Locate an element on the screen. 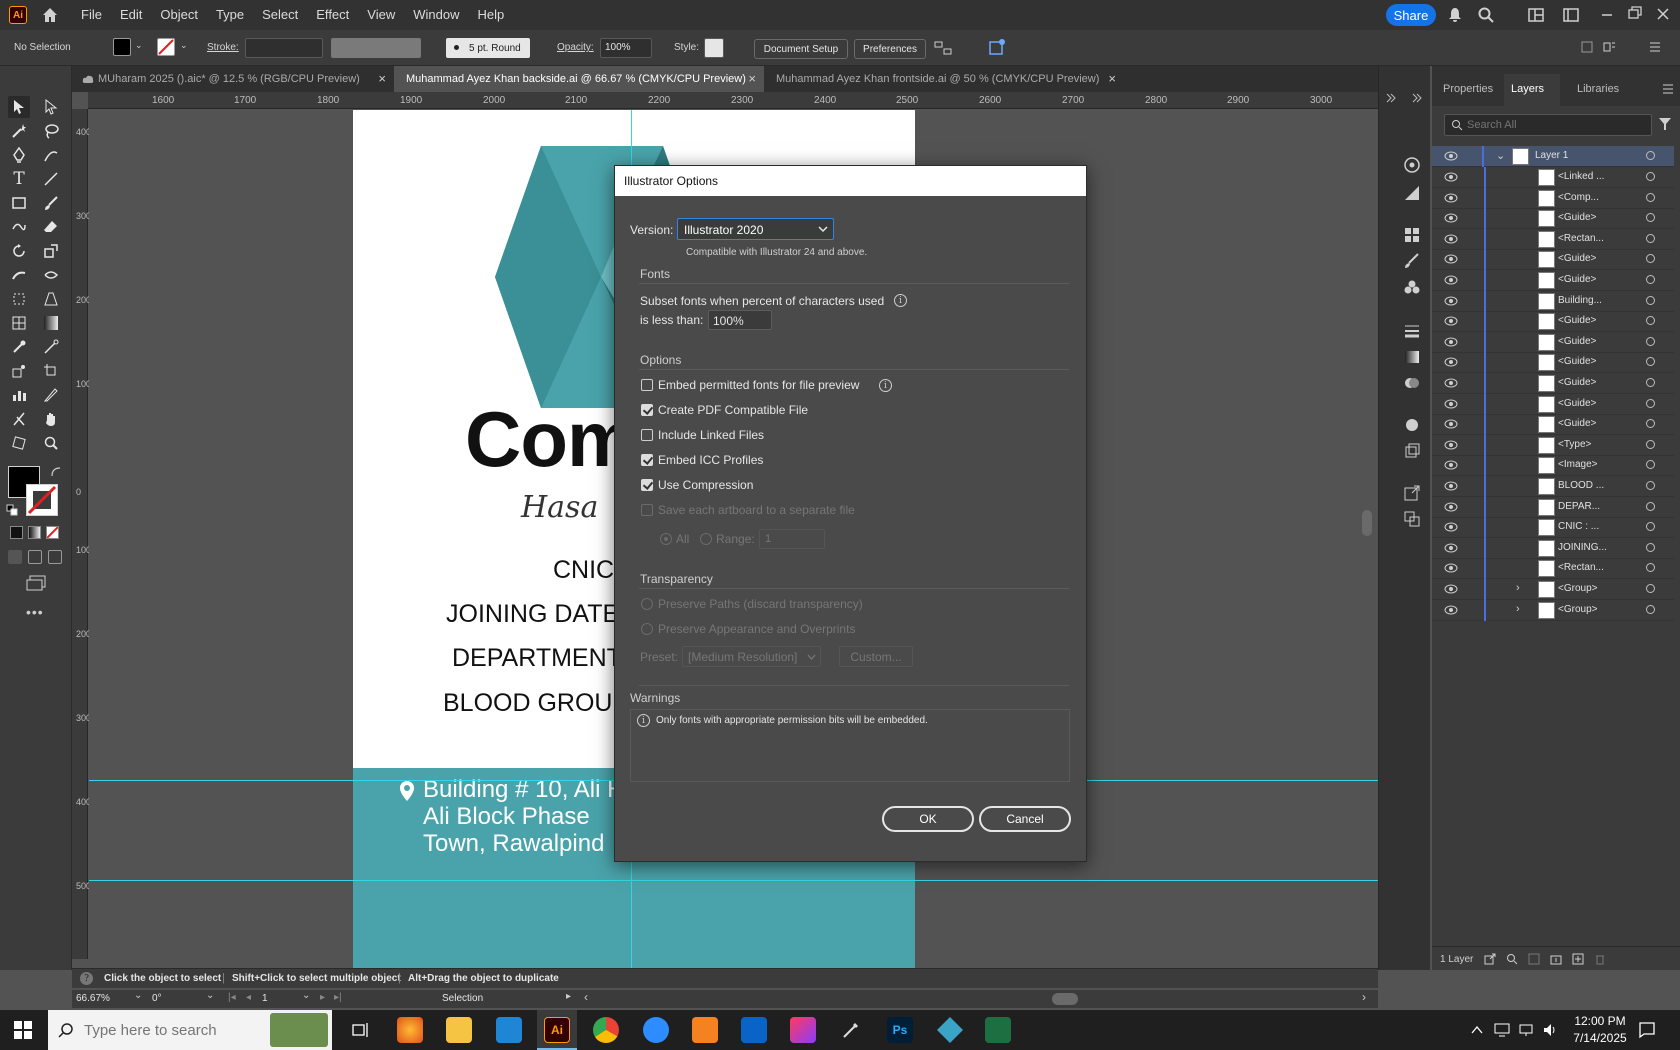 The height and width of the screenshot is (1050, 1680). menu-file: File is located at coordinates (91, 15).